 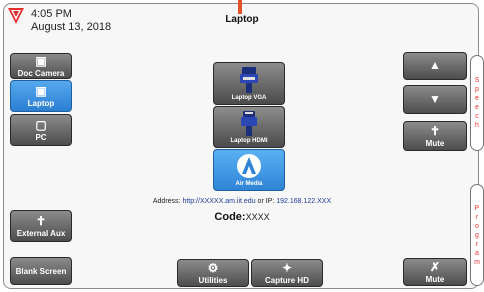 I want to click on code-line: Code:XXXX, so click(x=242, y=216).